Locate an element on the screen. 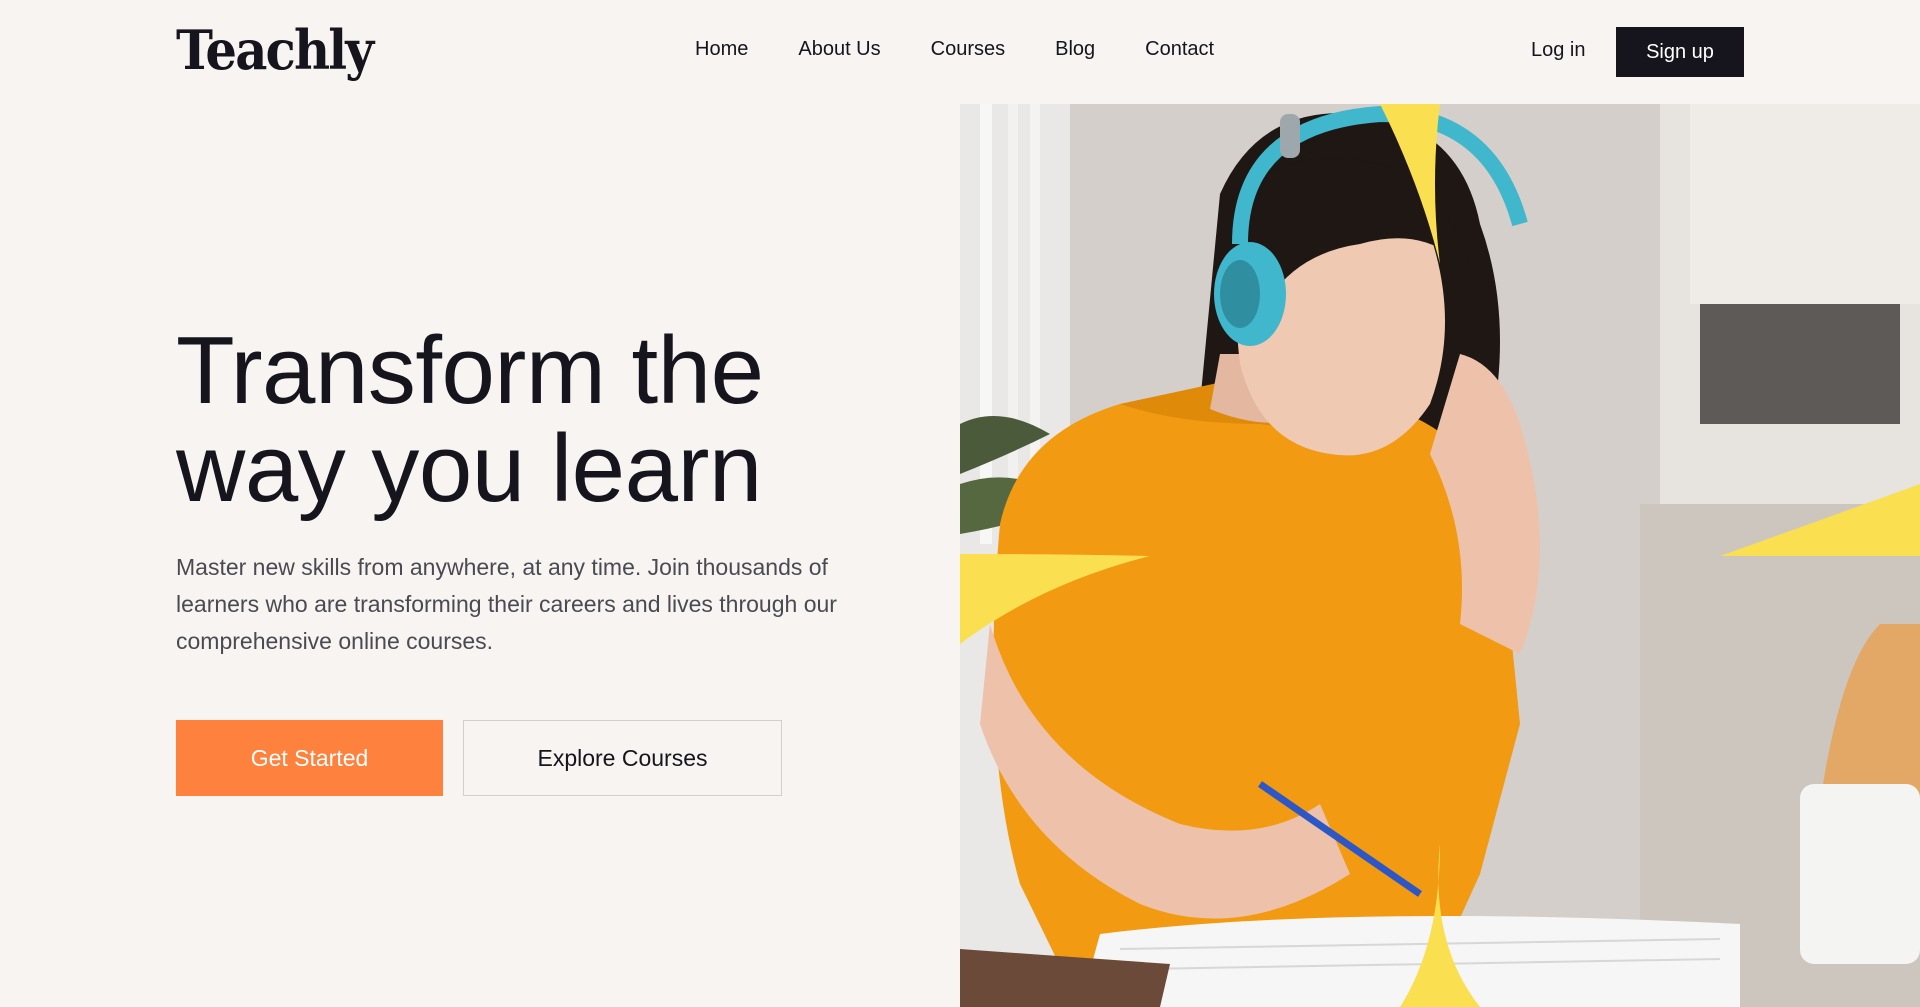 Image resolution: width=1920 pixels, height=1007 pixels. hero-title: Transform the way you learn is located at coordinates (556, 420).